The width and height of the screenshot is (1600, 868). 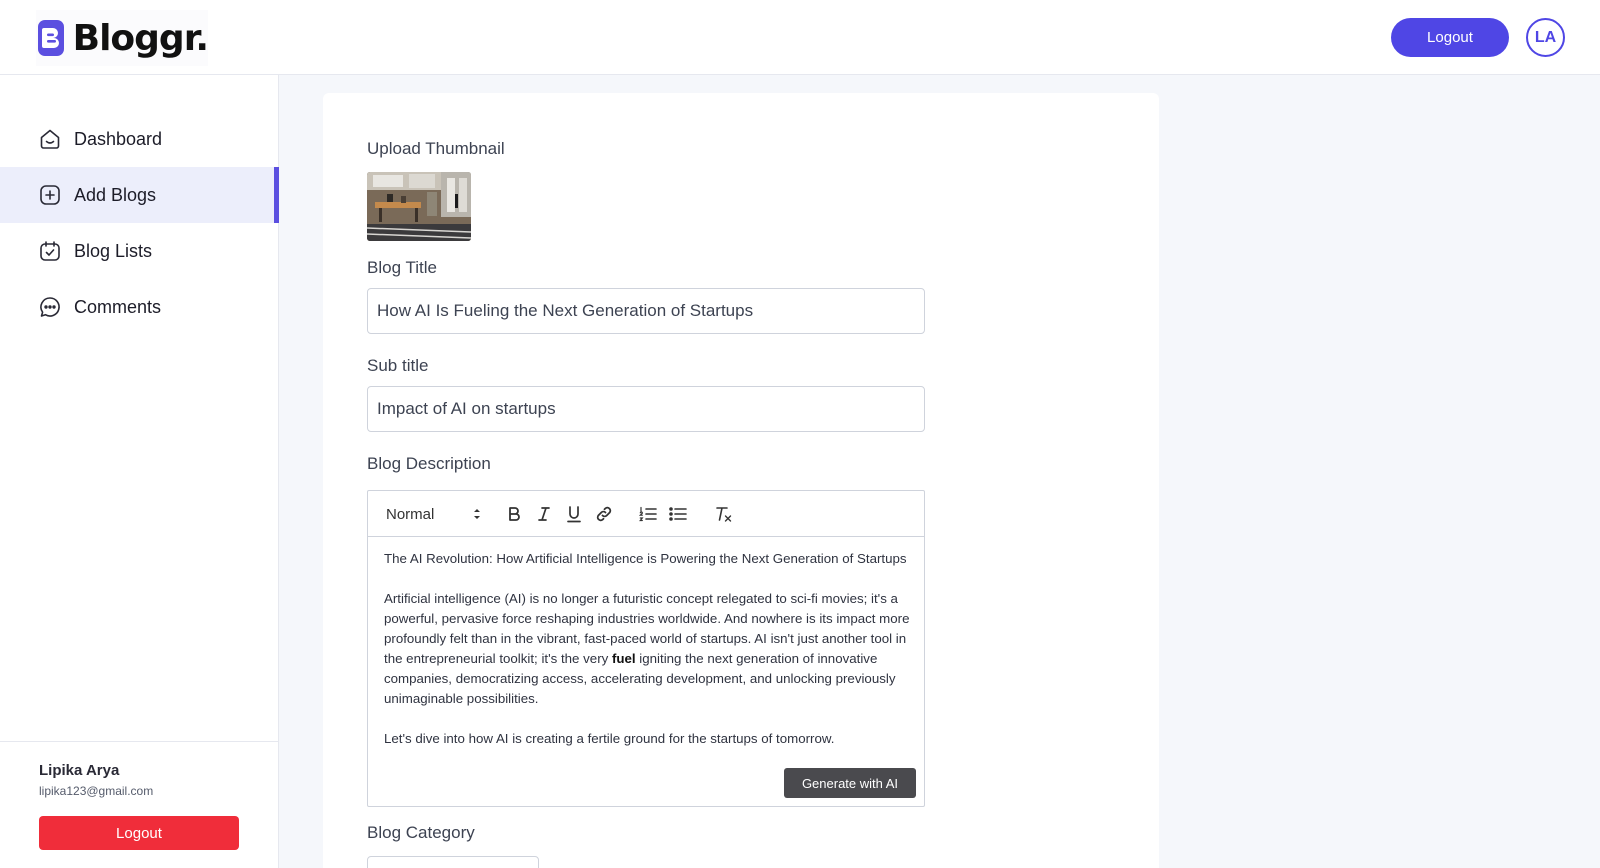 I want to click on top-header: Bloggr. Logout LA, so click(x=800, y=37).